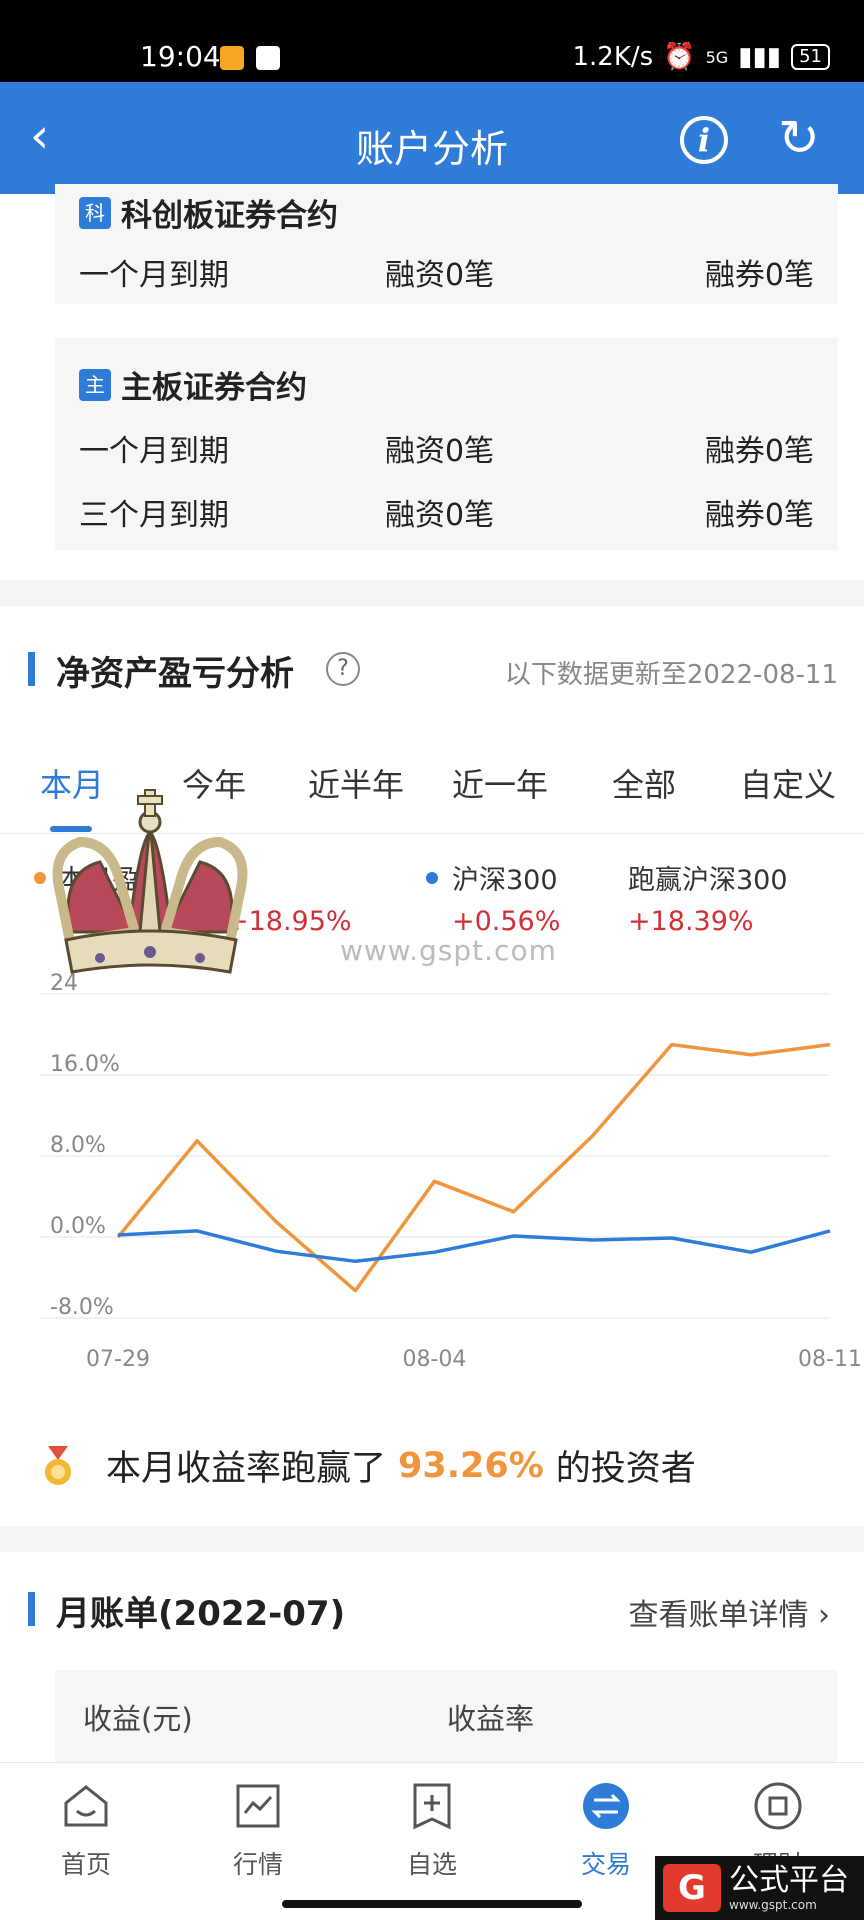 This screenshot has width=864, height=1920. What do you see at coordinates (229, 216) in the screenshot?
I see `contract-title: 科创板证券合约` at bounding box center [229, 216].